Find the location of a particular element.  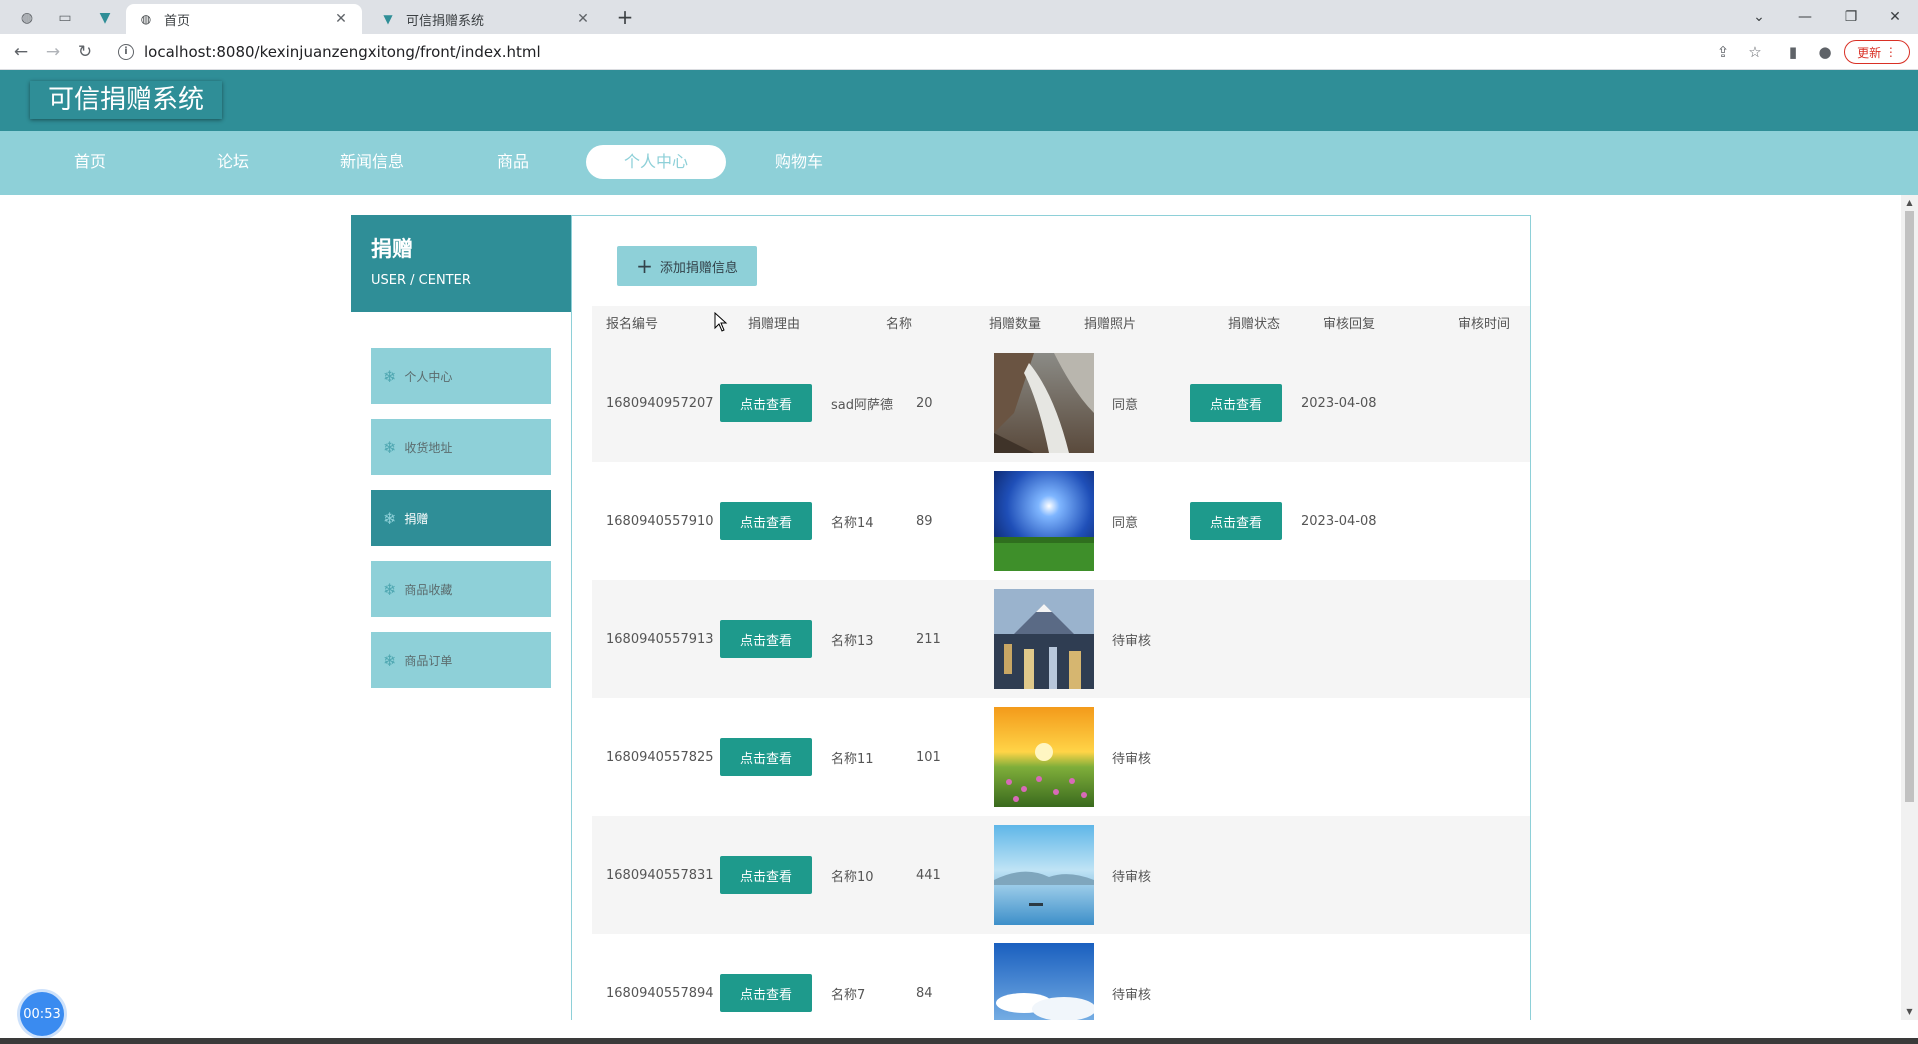

donation-id: 1680940557825 is located at coordinates (660, 757).